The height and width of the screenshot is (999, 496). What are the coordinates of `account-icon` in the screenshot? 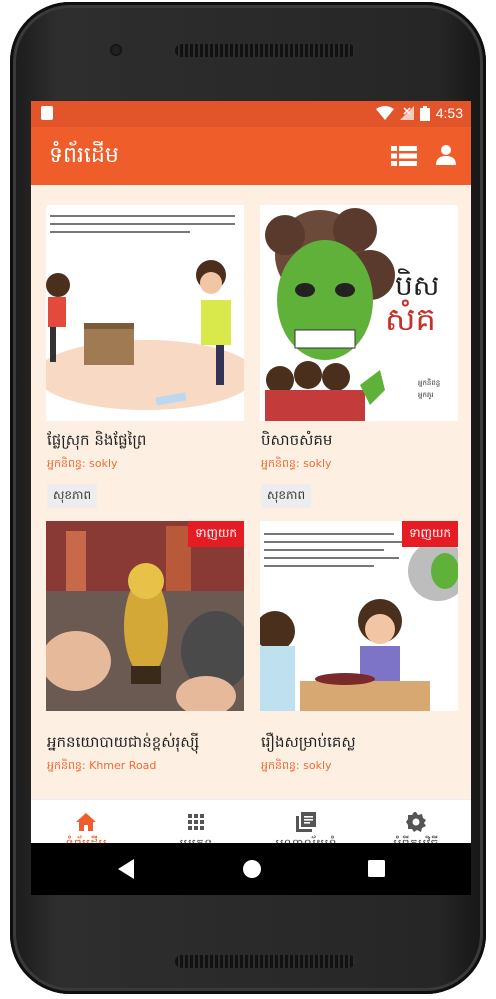 It's located at (446, 155).